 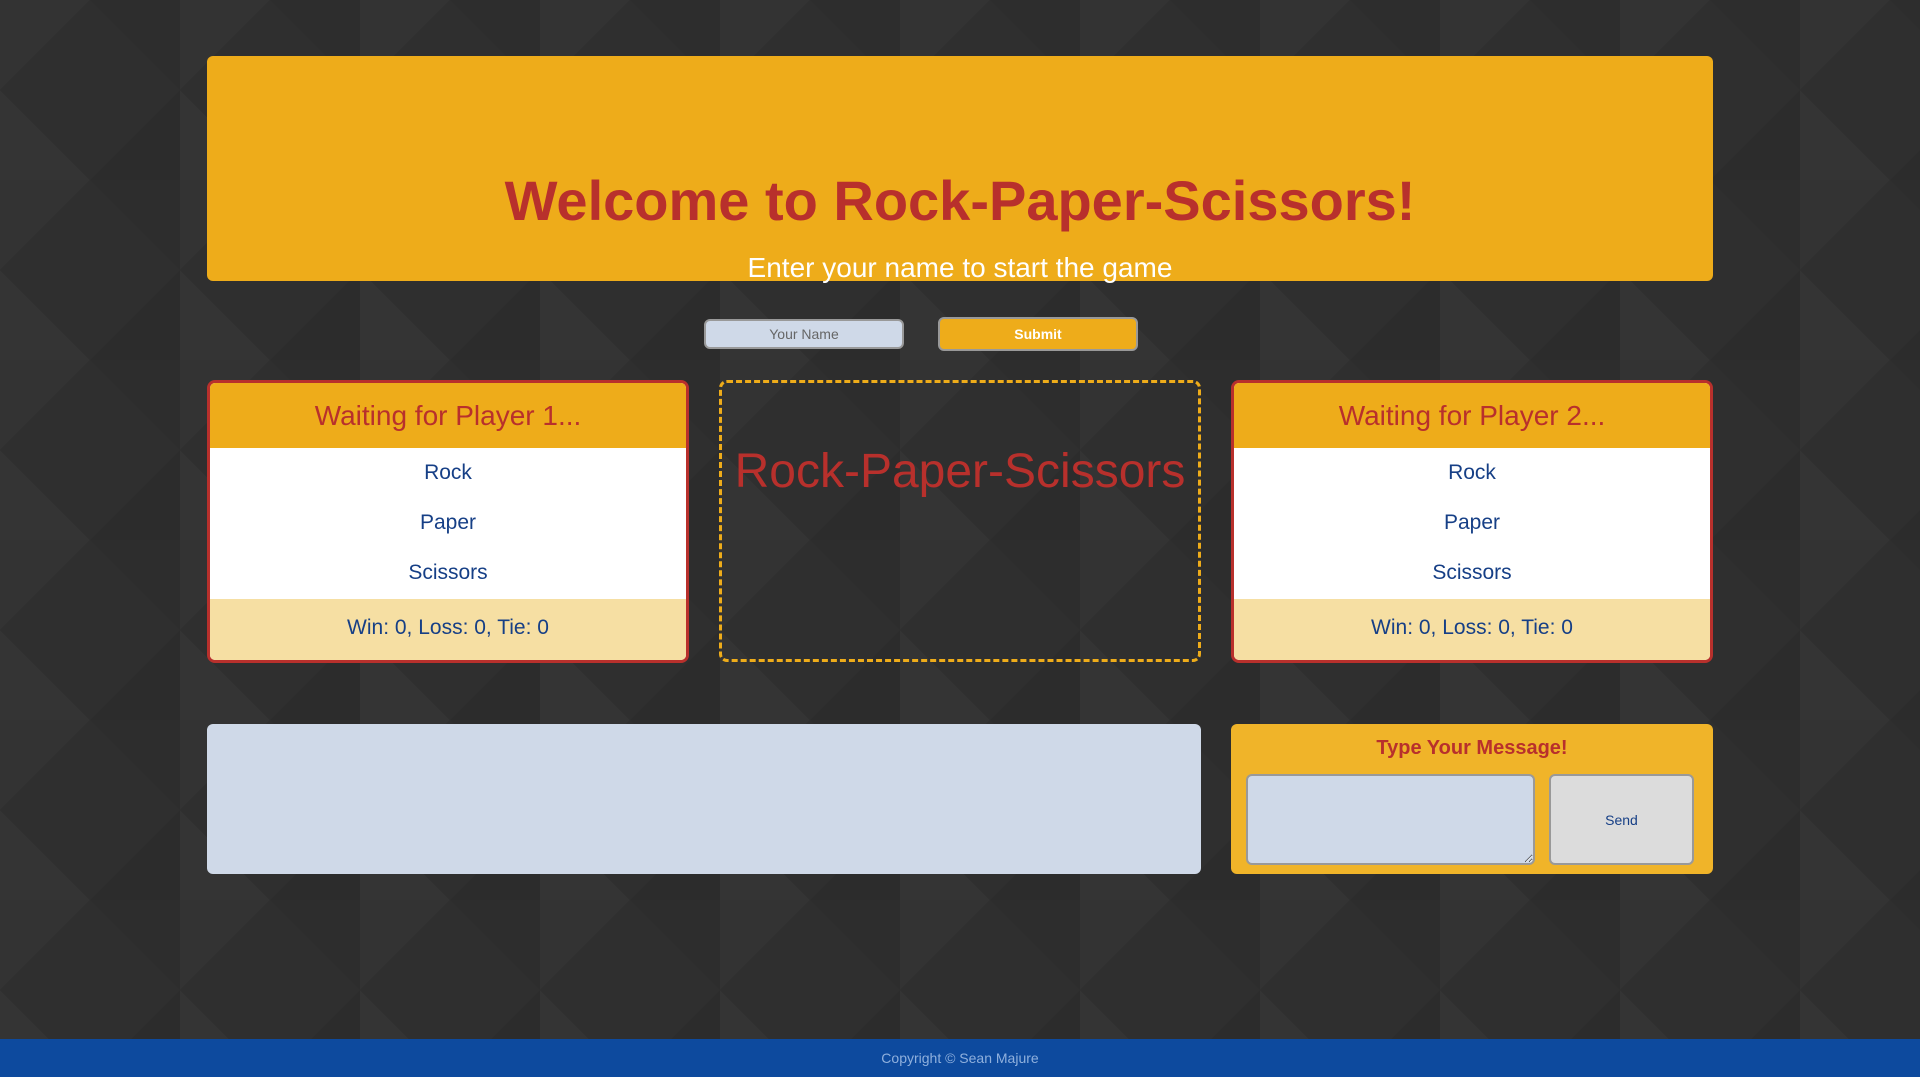 What do you see at coordinates (804, 334) in the screenshot?
I see `name-input` at bounding box center [804, 334].